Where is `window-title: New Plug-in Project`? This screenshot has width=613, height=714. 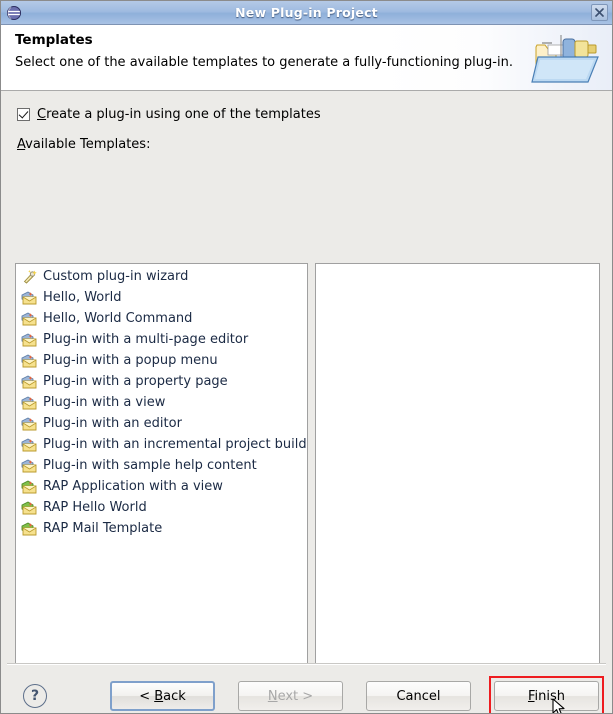
window-title: New Plug-in Project is located at coordinates (306, 12).